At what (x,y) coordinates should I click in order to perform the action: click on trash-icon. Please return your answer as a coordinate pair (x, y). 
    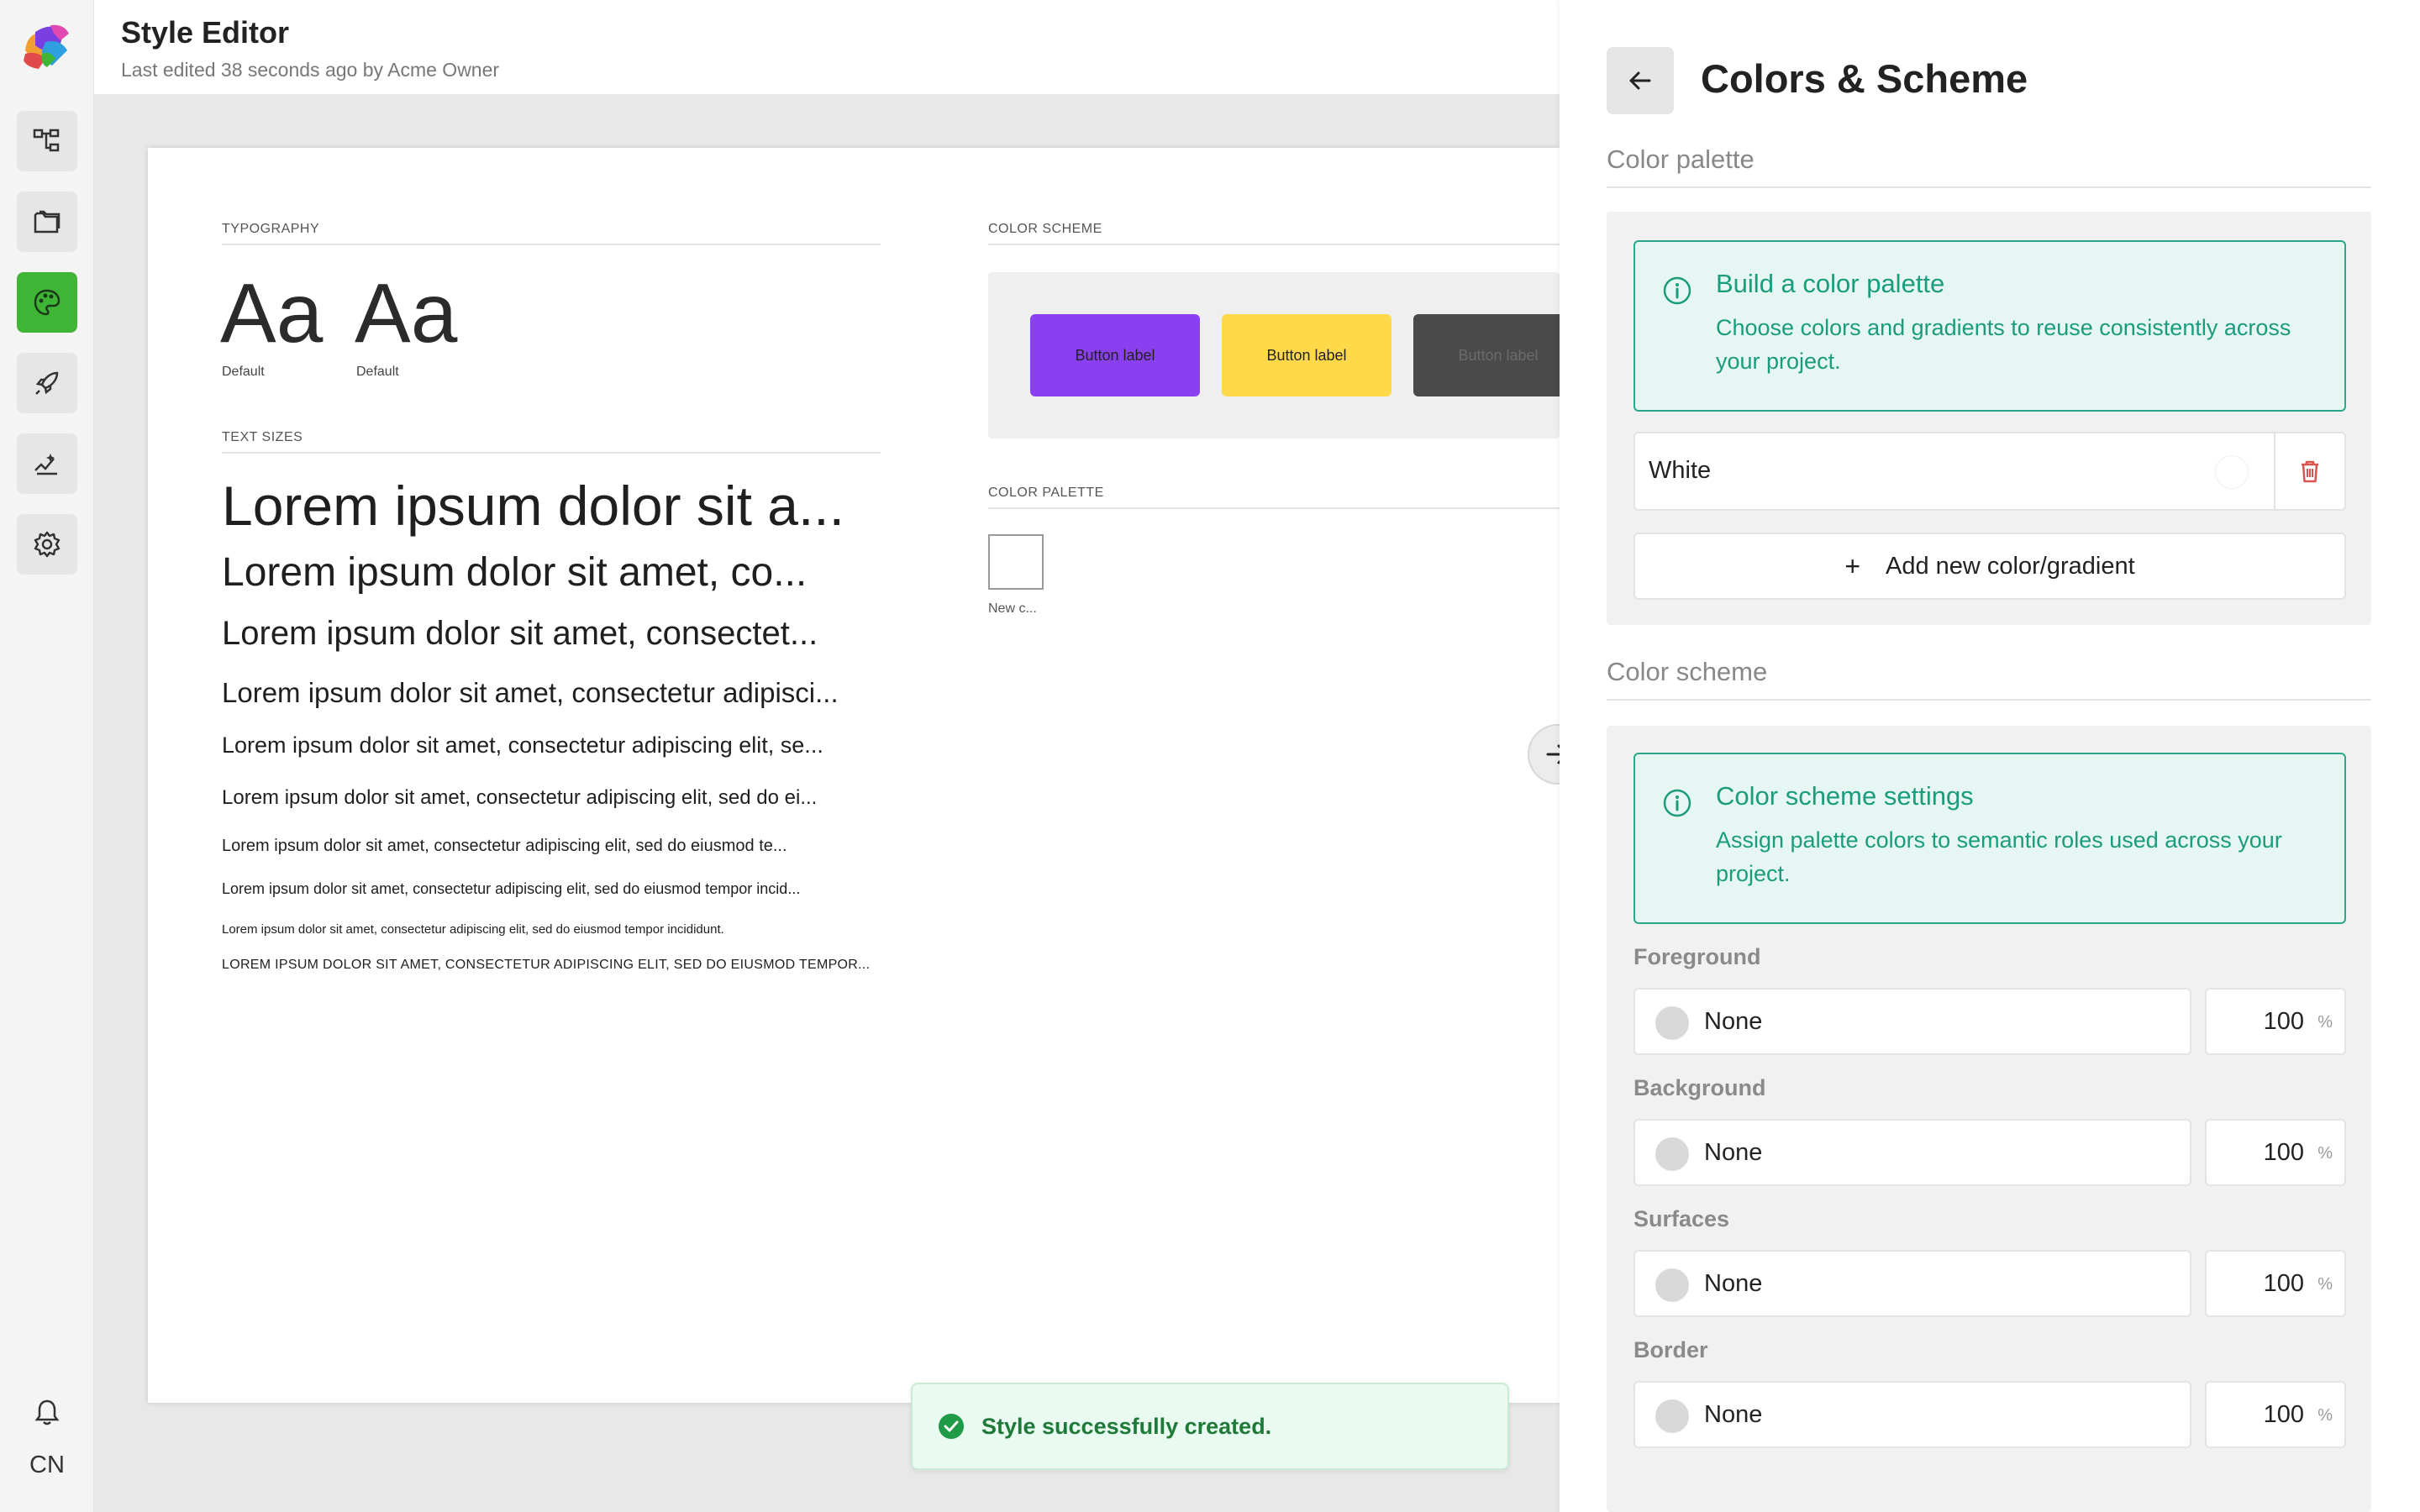
    Looking at the image, I should click on (2310, 471).